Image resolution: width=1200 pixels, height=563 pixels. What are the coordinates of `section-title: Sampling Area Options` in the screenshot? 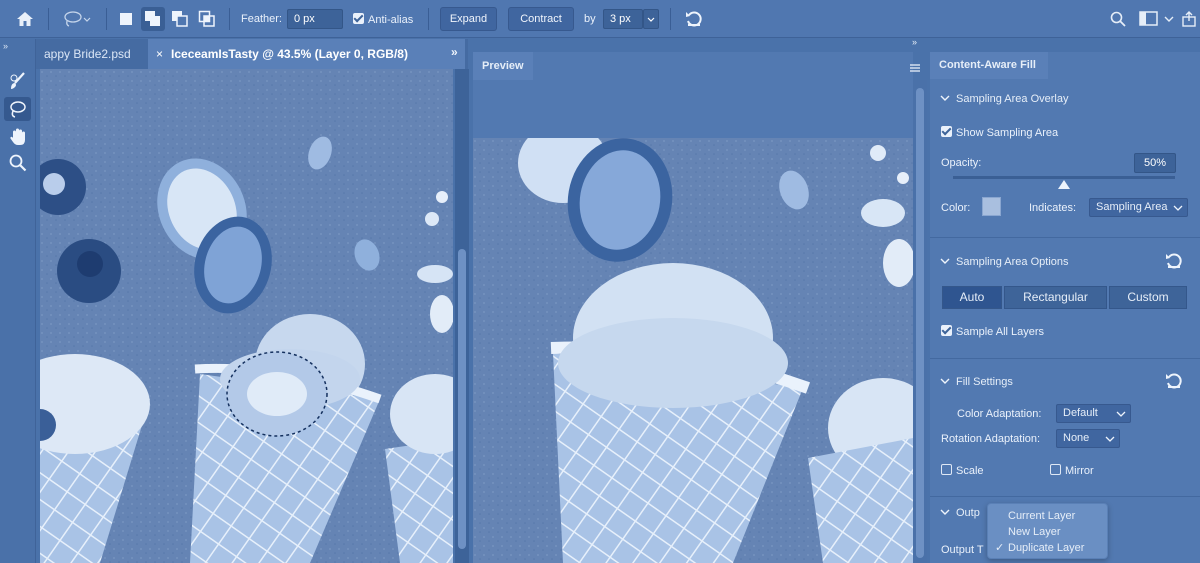 It's located at (1012, 262).